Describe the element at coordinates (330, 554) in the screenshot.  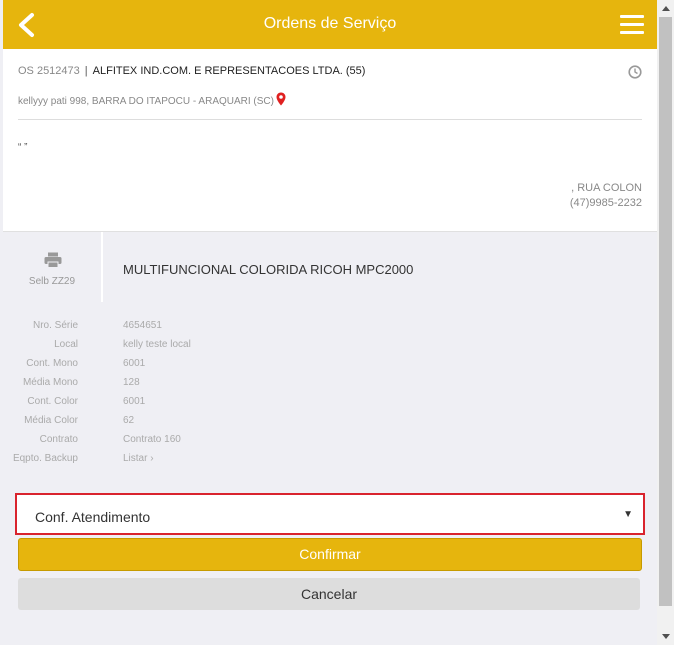
I see `confirm-button: Confirmar` at that location.